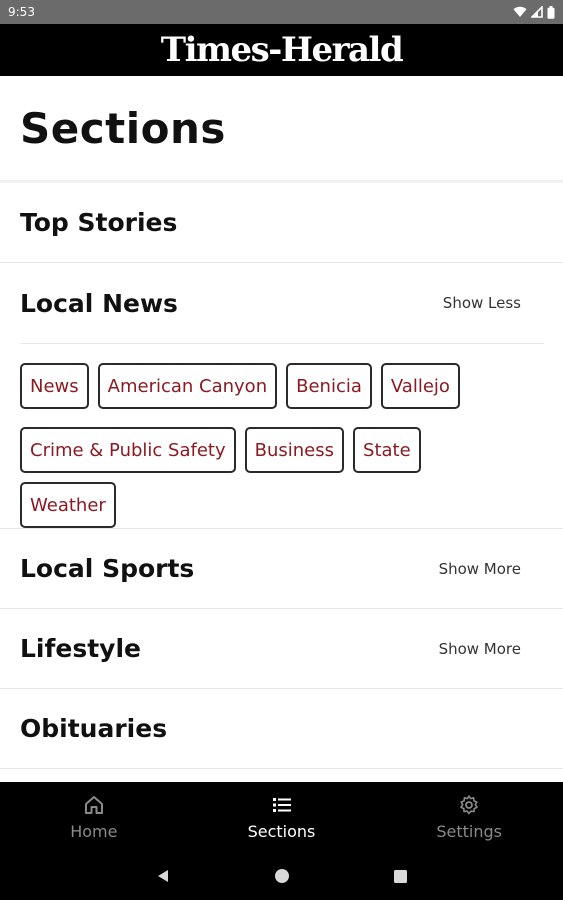 Image resolution: width=563 pixels, height=900 pixels. I want to click on chip-weather: Weather, so click(68, 505).